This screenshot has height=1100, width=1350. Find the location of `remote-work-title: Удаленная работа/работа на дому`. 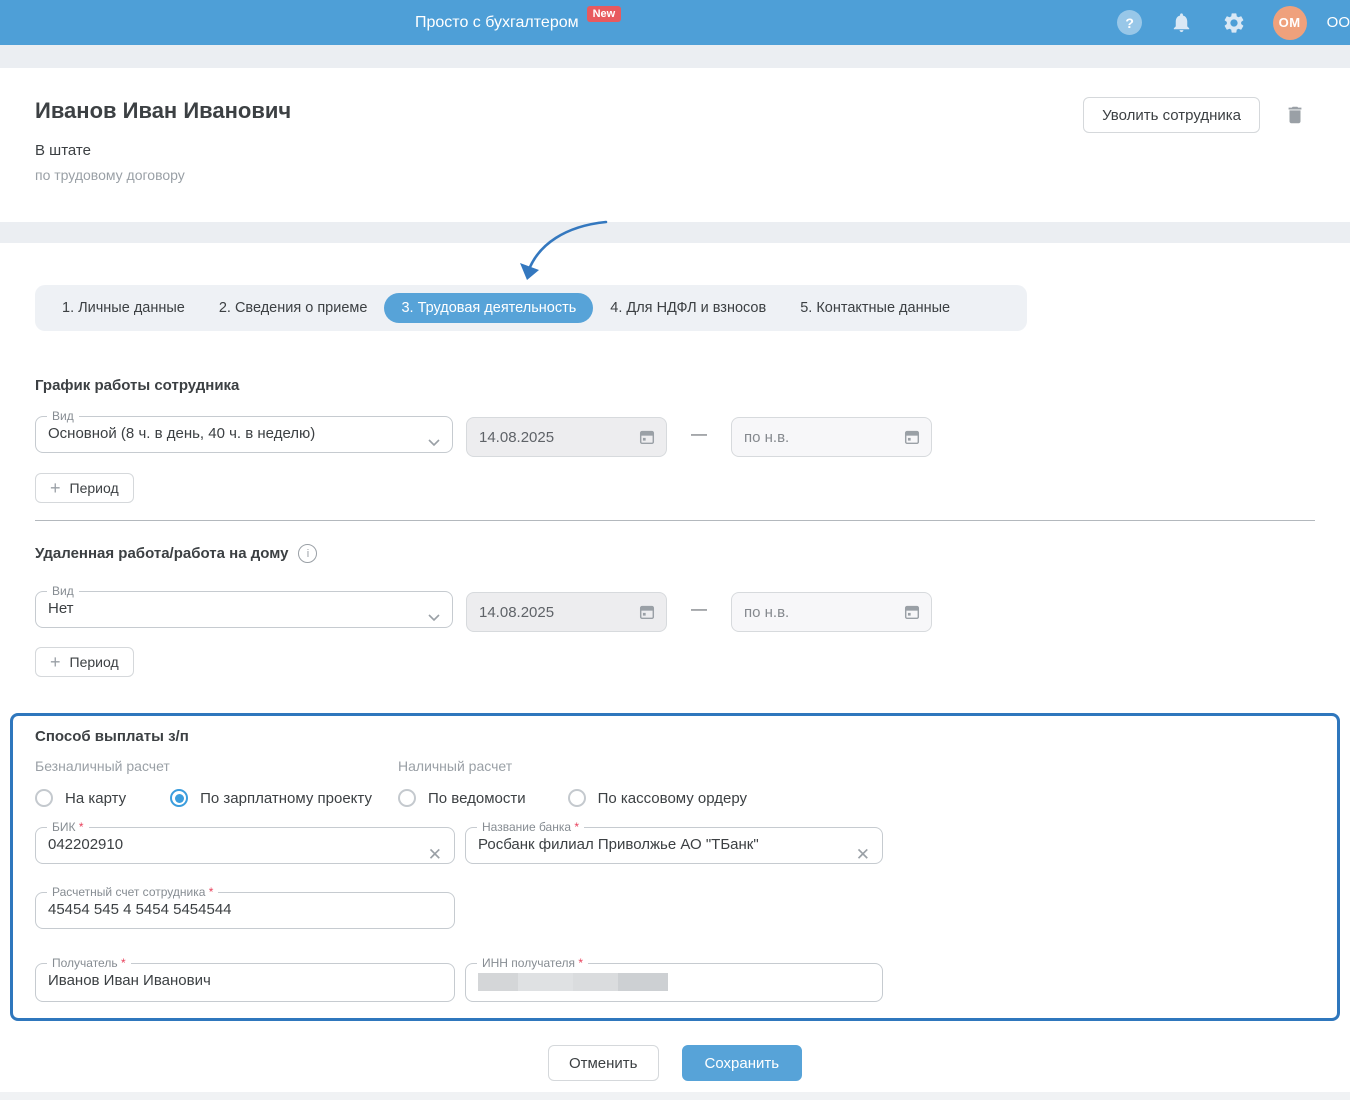

remote-work-title: Удаленная работа/работа на дому is located at coordinates (162, 553).